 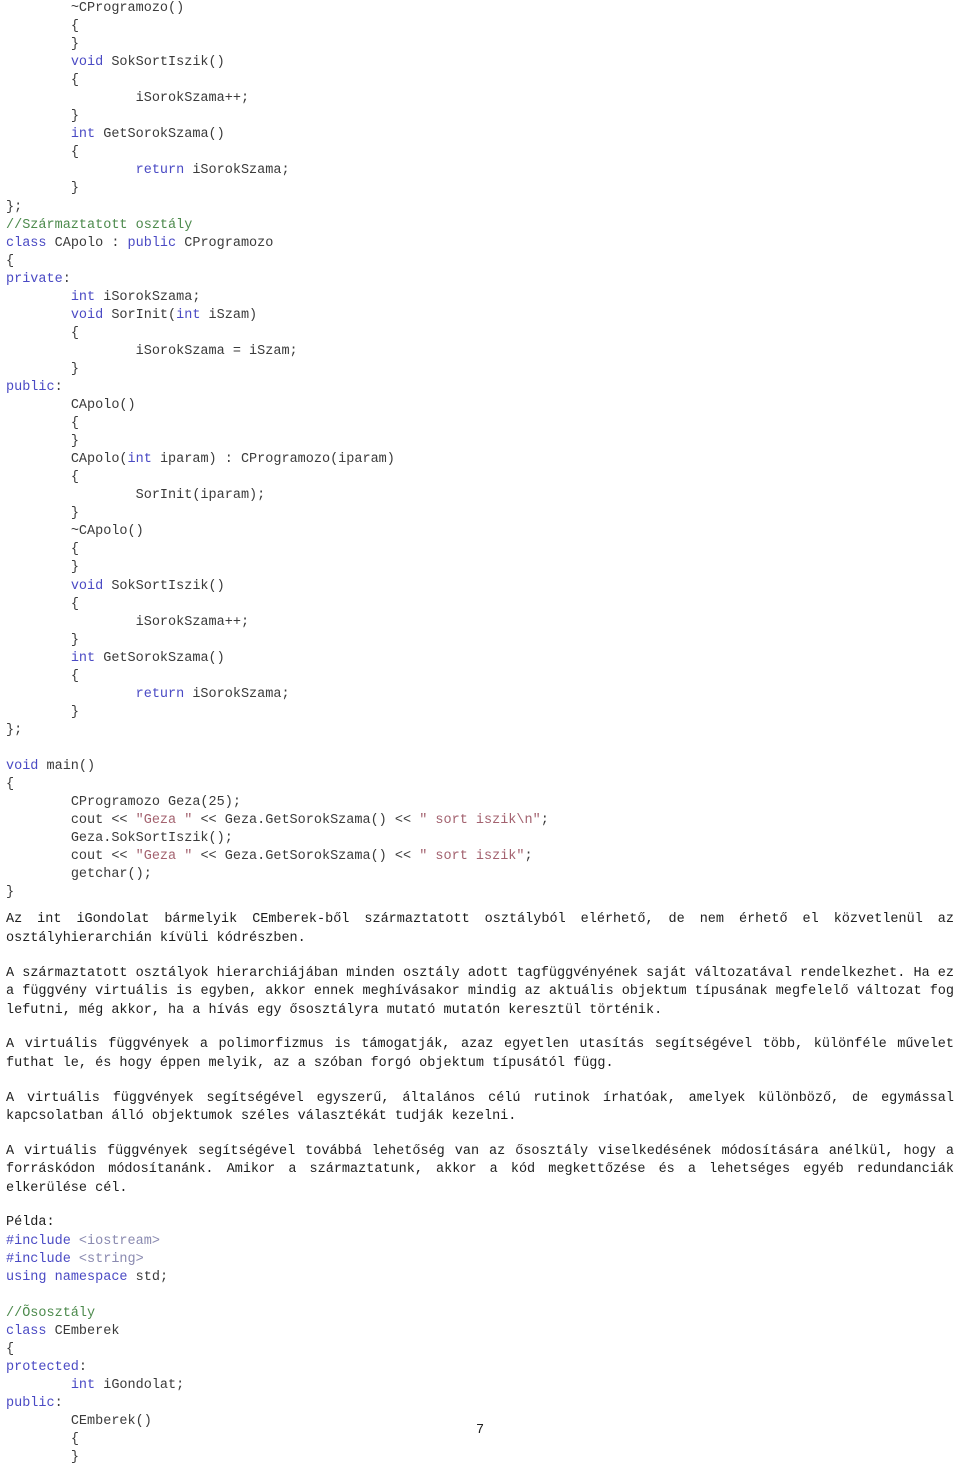 What do you see at coordinates (91, 1277) in the screenshot?
I see `code-token: namespace` at bounding box center [91, 1277].